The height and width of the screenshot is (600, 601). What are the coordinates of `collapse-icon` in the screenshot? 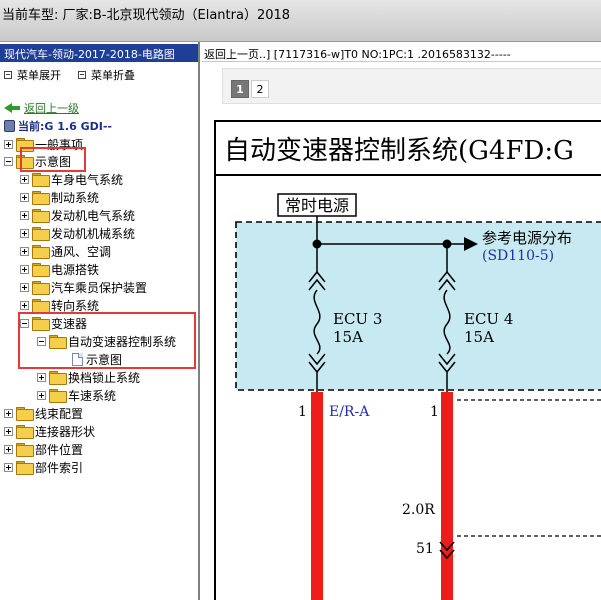 It's located at (82, 75).